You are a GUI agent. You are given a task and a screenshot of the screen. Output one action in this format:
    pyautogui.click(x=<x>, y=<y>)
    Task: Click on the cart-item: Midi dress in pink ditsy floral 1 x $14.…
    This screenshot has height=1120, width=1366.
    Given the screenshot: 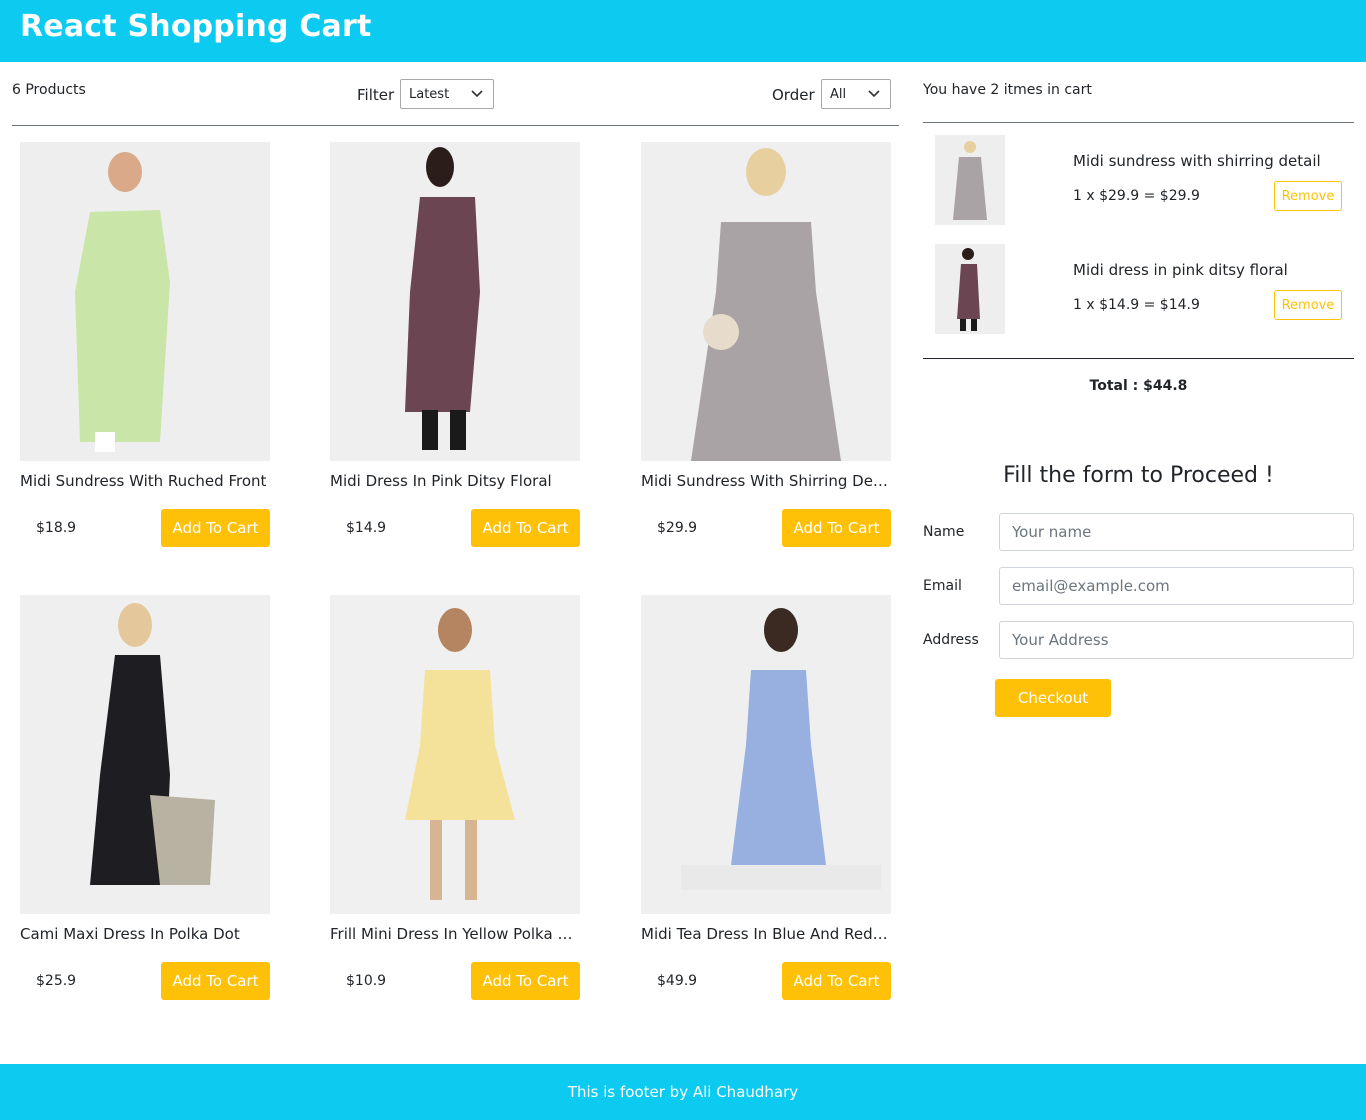 What is the action you would take?
    pyautogui.click(x=1138, y=289)
    